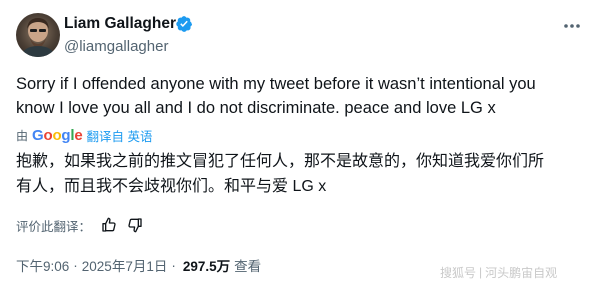 Image resolution: width=592 pixels, height=293 pixels. I want to click on google-logo: Google, so click(57, 135).